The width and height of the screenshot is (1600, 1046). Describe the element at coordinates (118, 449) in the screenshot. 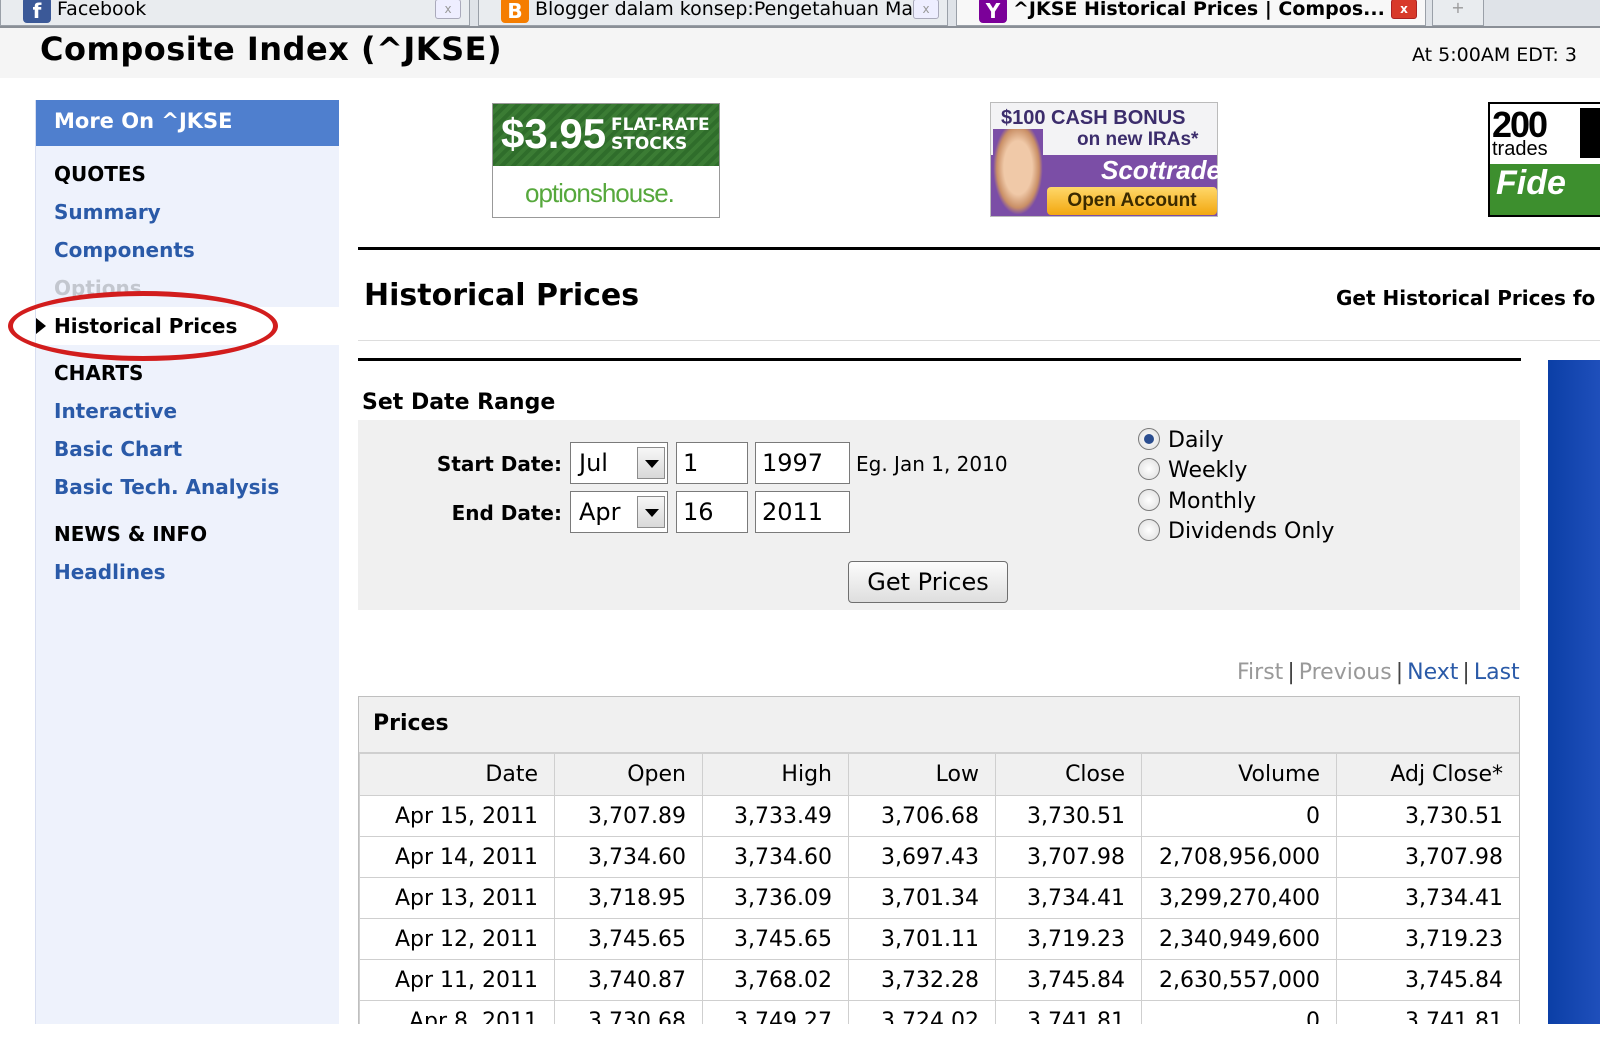

I see `sidebar-item-basic-chart: Basic Chart` at that location.